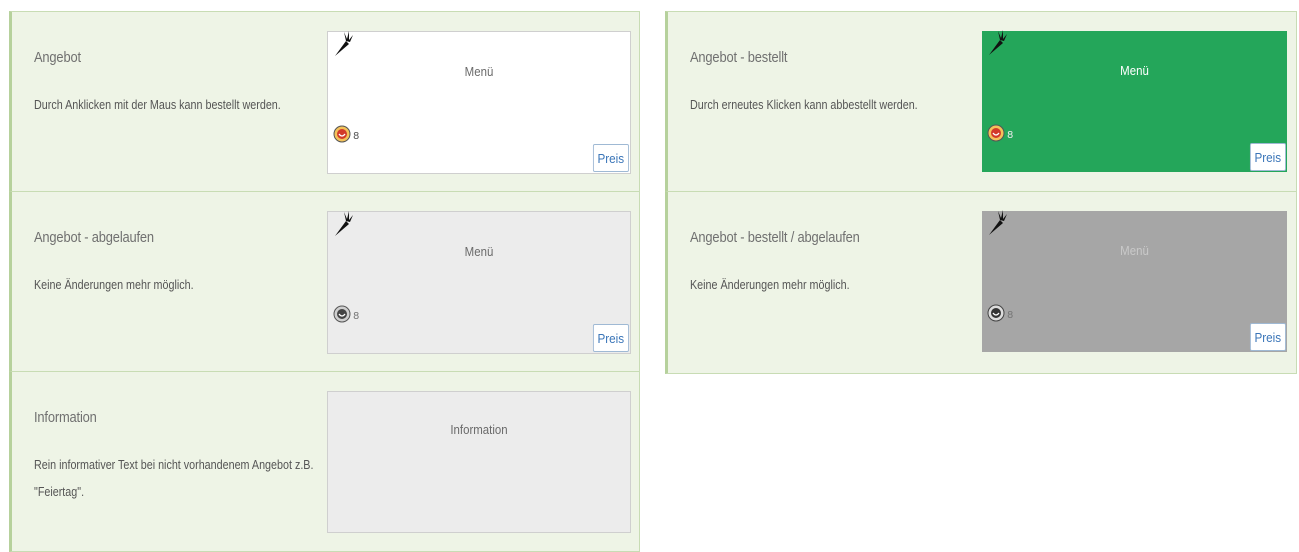 Image resolution: width=1299 pixels, height=552 pixels. What do you see at coordinates (1134, 101) in the screenshot?
I see `menu-tile-ordered: Menü 8 Preis` at bounding box center [1134, 101].